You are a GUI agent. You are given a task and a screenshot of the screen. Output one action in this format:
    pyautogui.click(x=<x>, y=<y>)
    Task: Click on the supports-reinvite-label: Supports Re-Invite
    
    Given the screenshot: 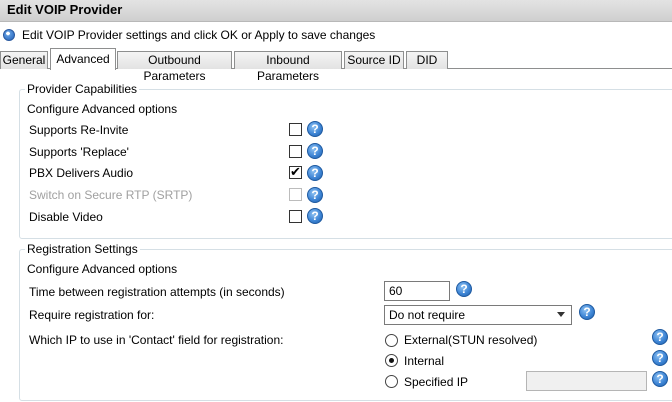 What is the action you would take?
    pyautogui.click(x=79, y=130)
    